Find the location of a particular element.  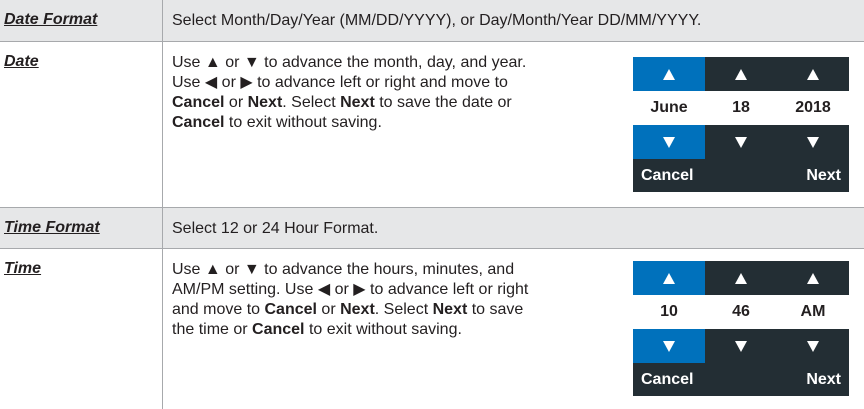

month-value: June is located at coordinates (669, 107).